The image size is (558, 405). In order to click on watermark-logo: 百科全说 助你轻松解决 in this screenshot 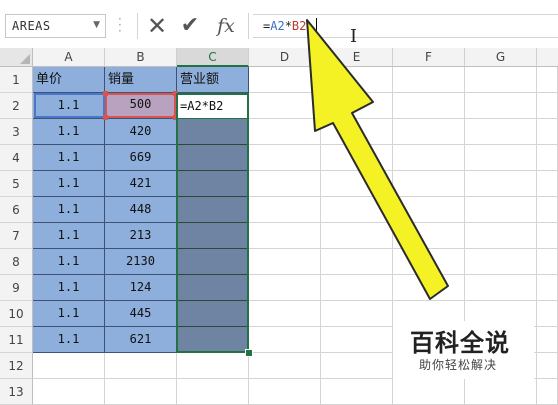, I will do `click(463, 350)`.